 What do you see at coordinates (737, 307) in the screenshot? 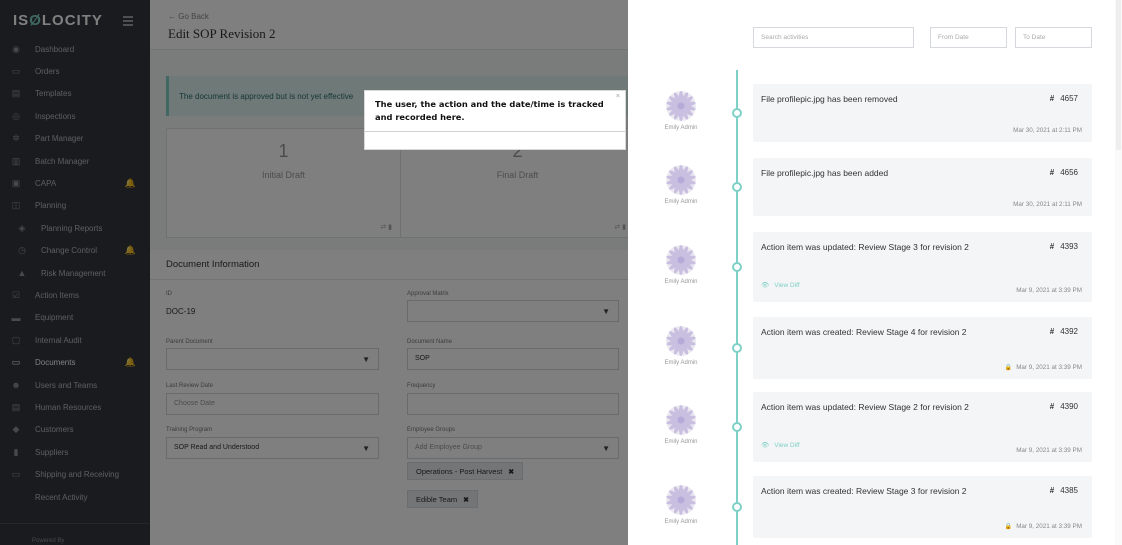
I see `timeline-line` at bounding box center [737, 307].